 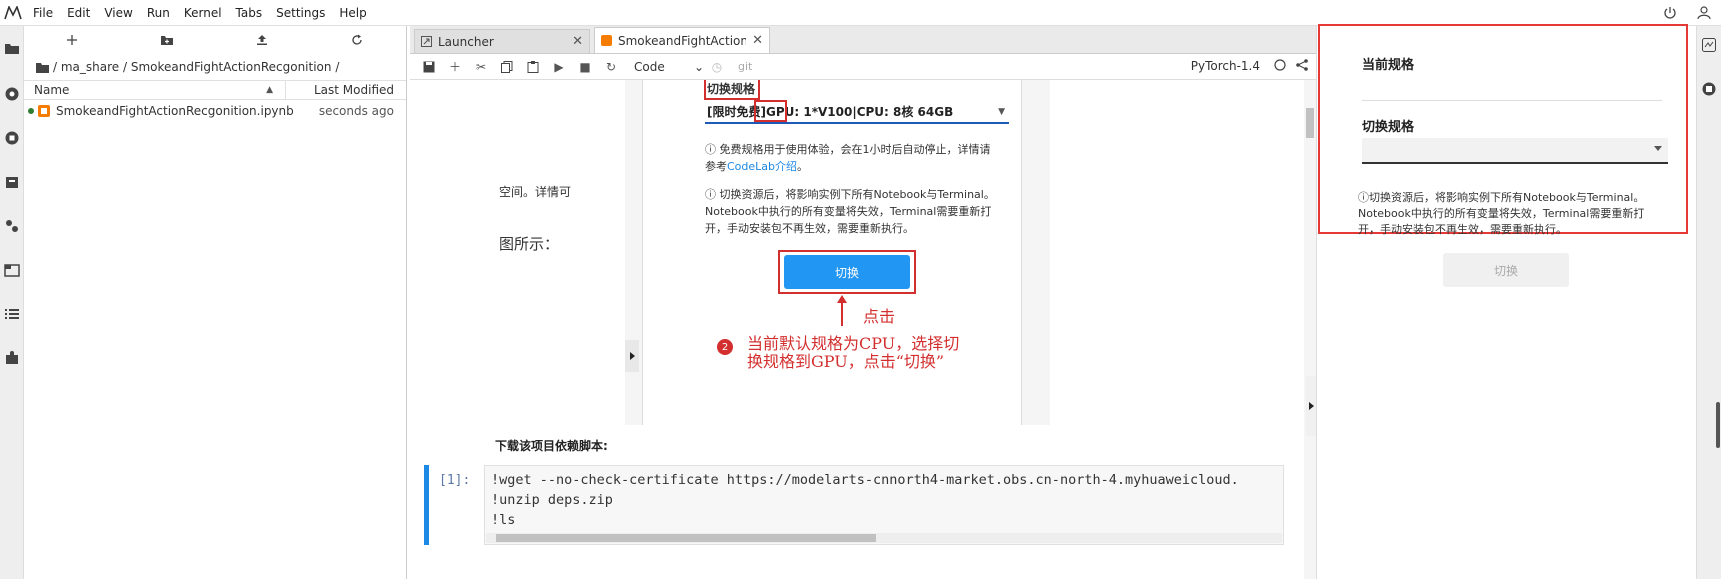 I want to click on file-name: SmokeandFightActionRecgonition.ipynb, so click(x=175, y=111).